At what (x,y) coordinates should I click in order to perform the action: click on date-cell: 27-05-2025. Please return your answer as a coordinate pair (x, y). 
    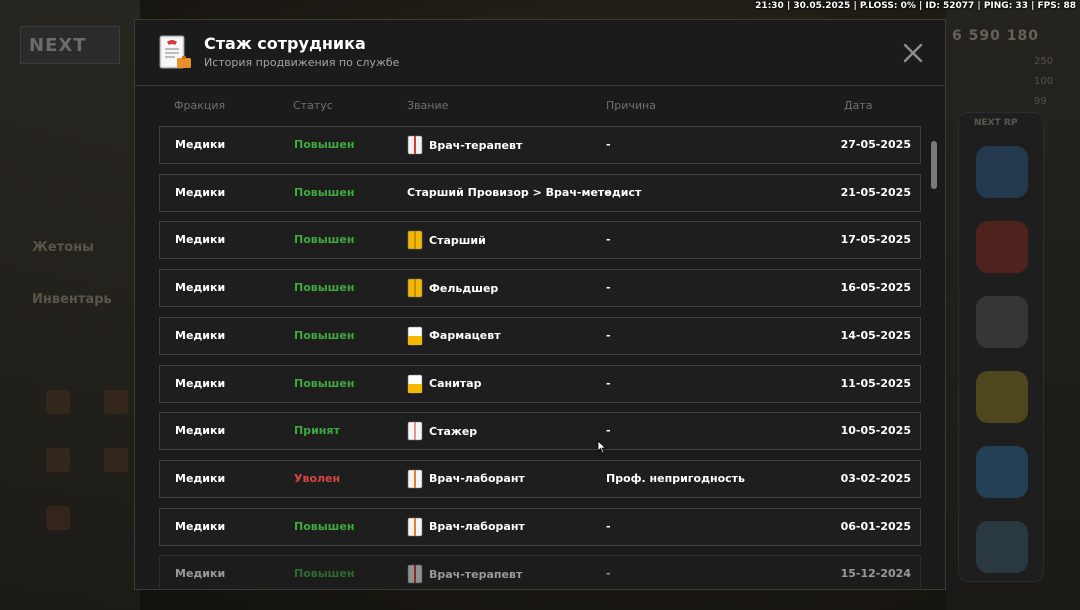
    Looking at the image, I should click on (875, 144).